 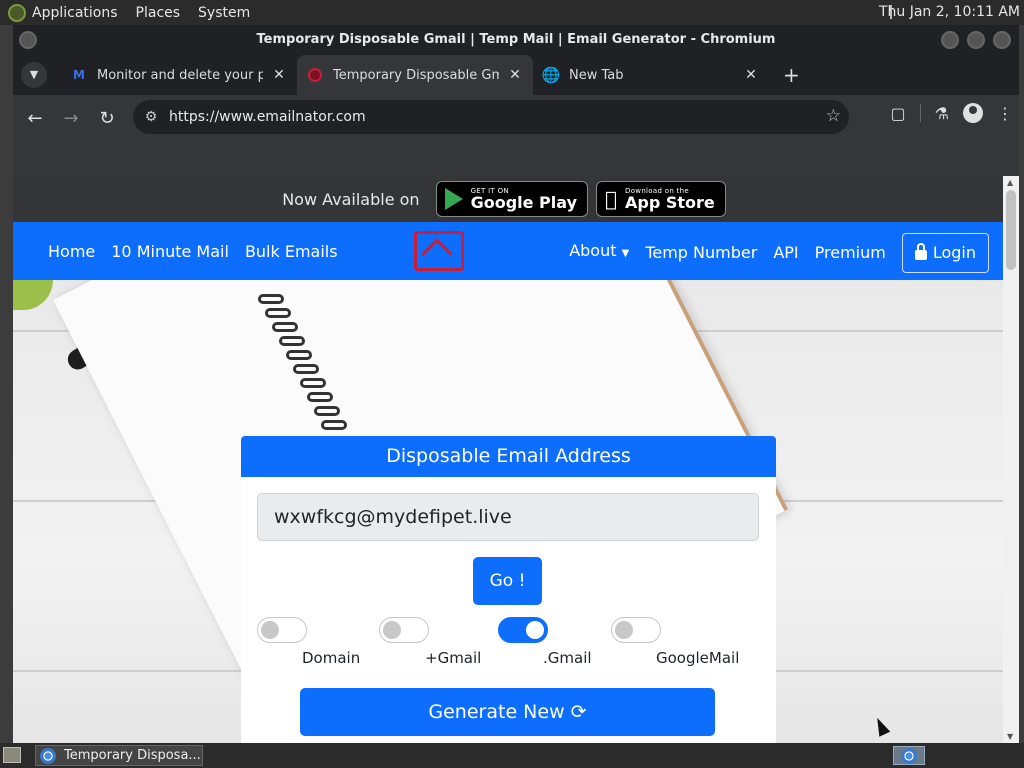 I want to click on tab-new-tab: 🌐 New Tab ✕, so click(x=651, y=75).